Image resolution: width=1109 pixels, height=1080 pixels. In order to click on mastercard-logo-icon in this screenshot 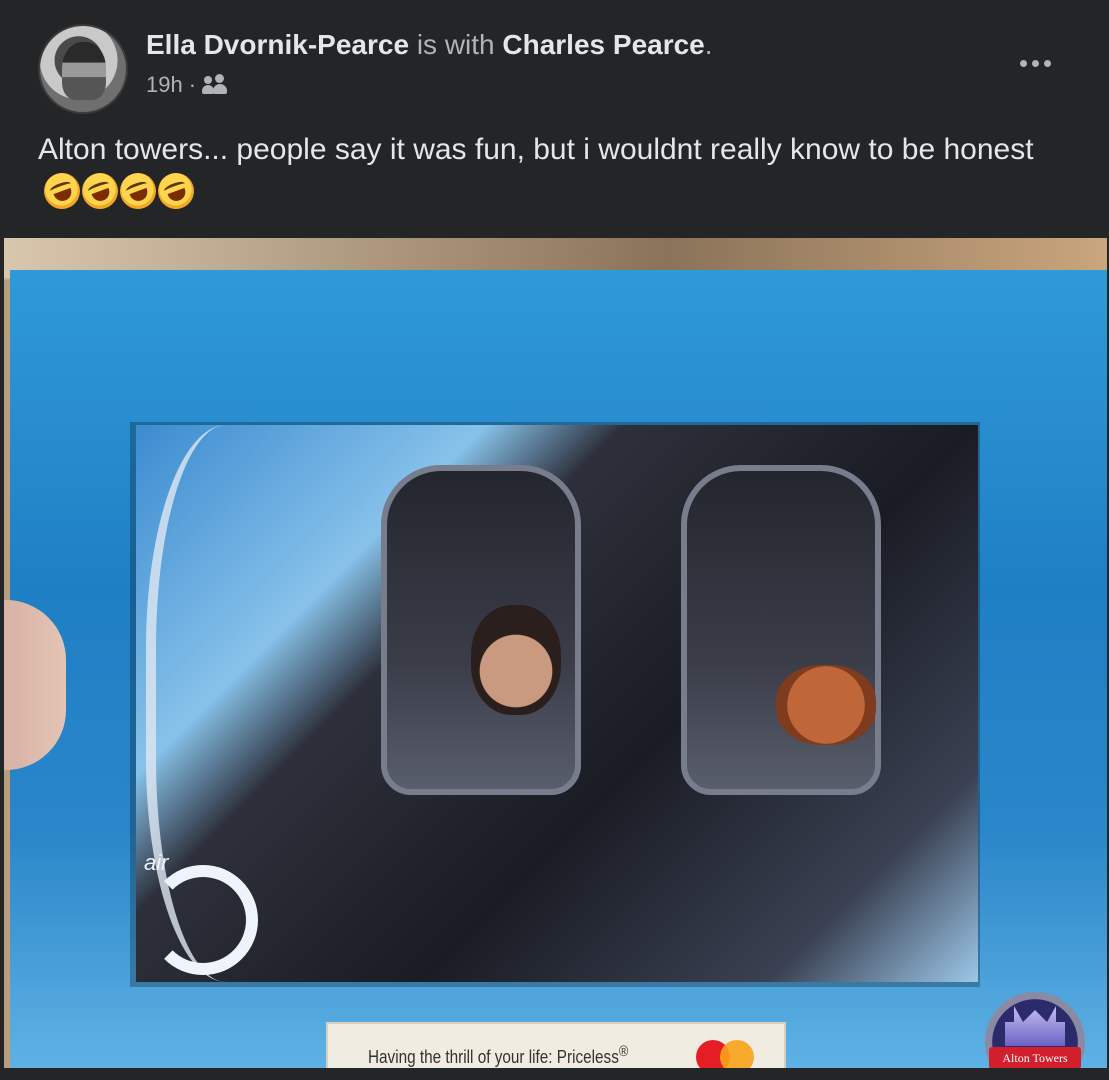, I will do `click(726, 1054)`.